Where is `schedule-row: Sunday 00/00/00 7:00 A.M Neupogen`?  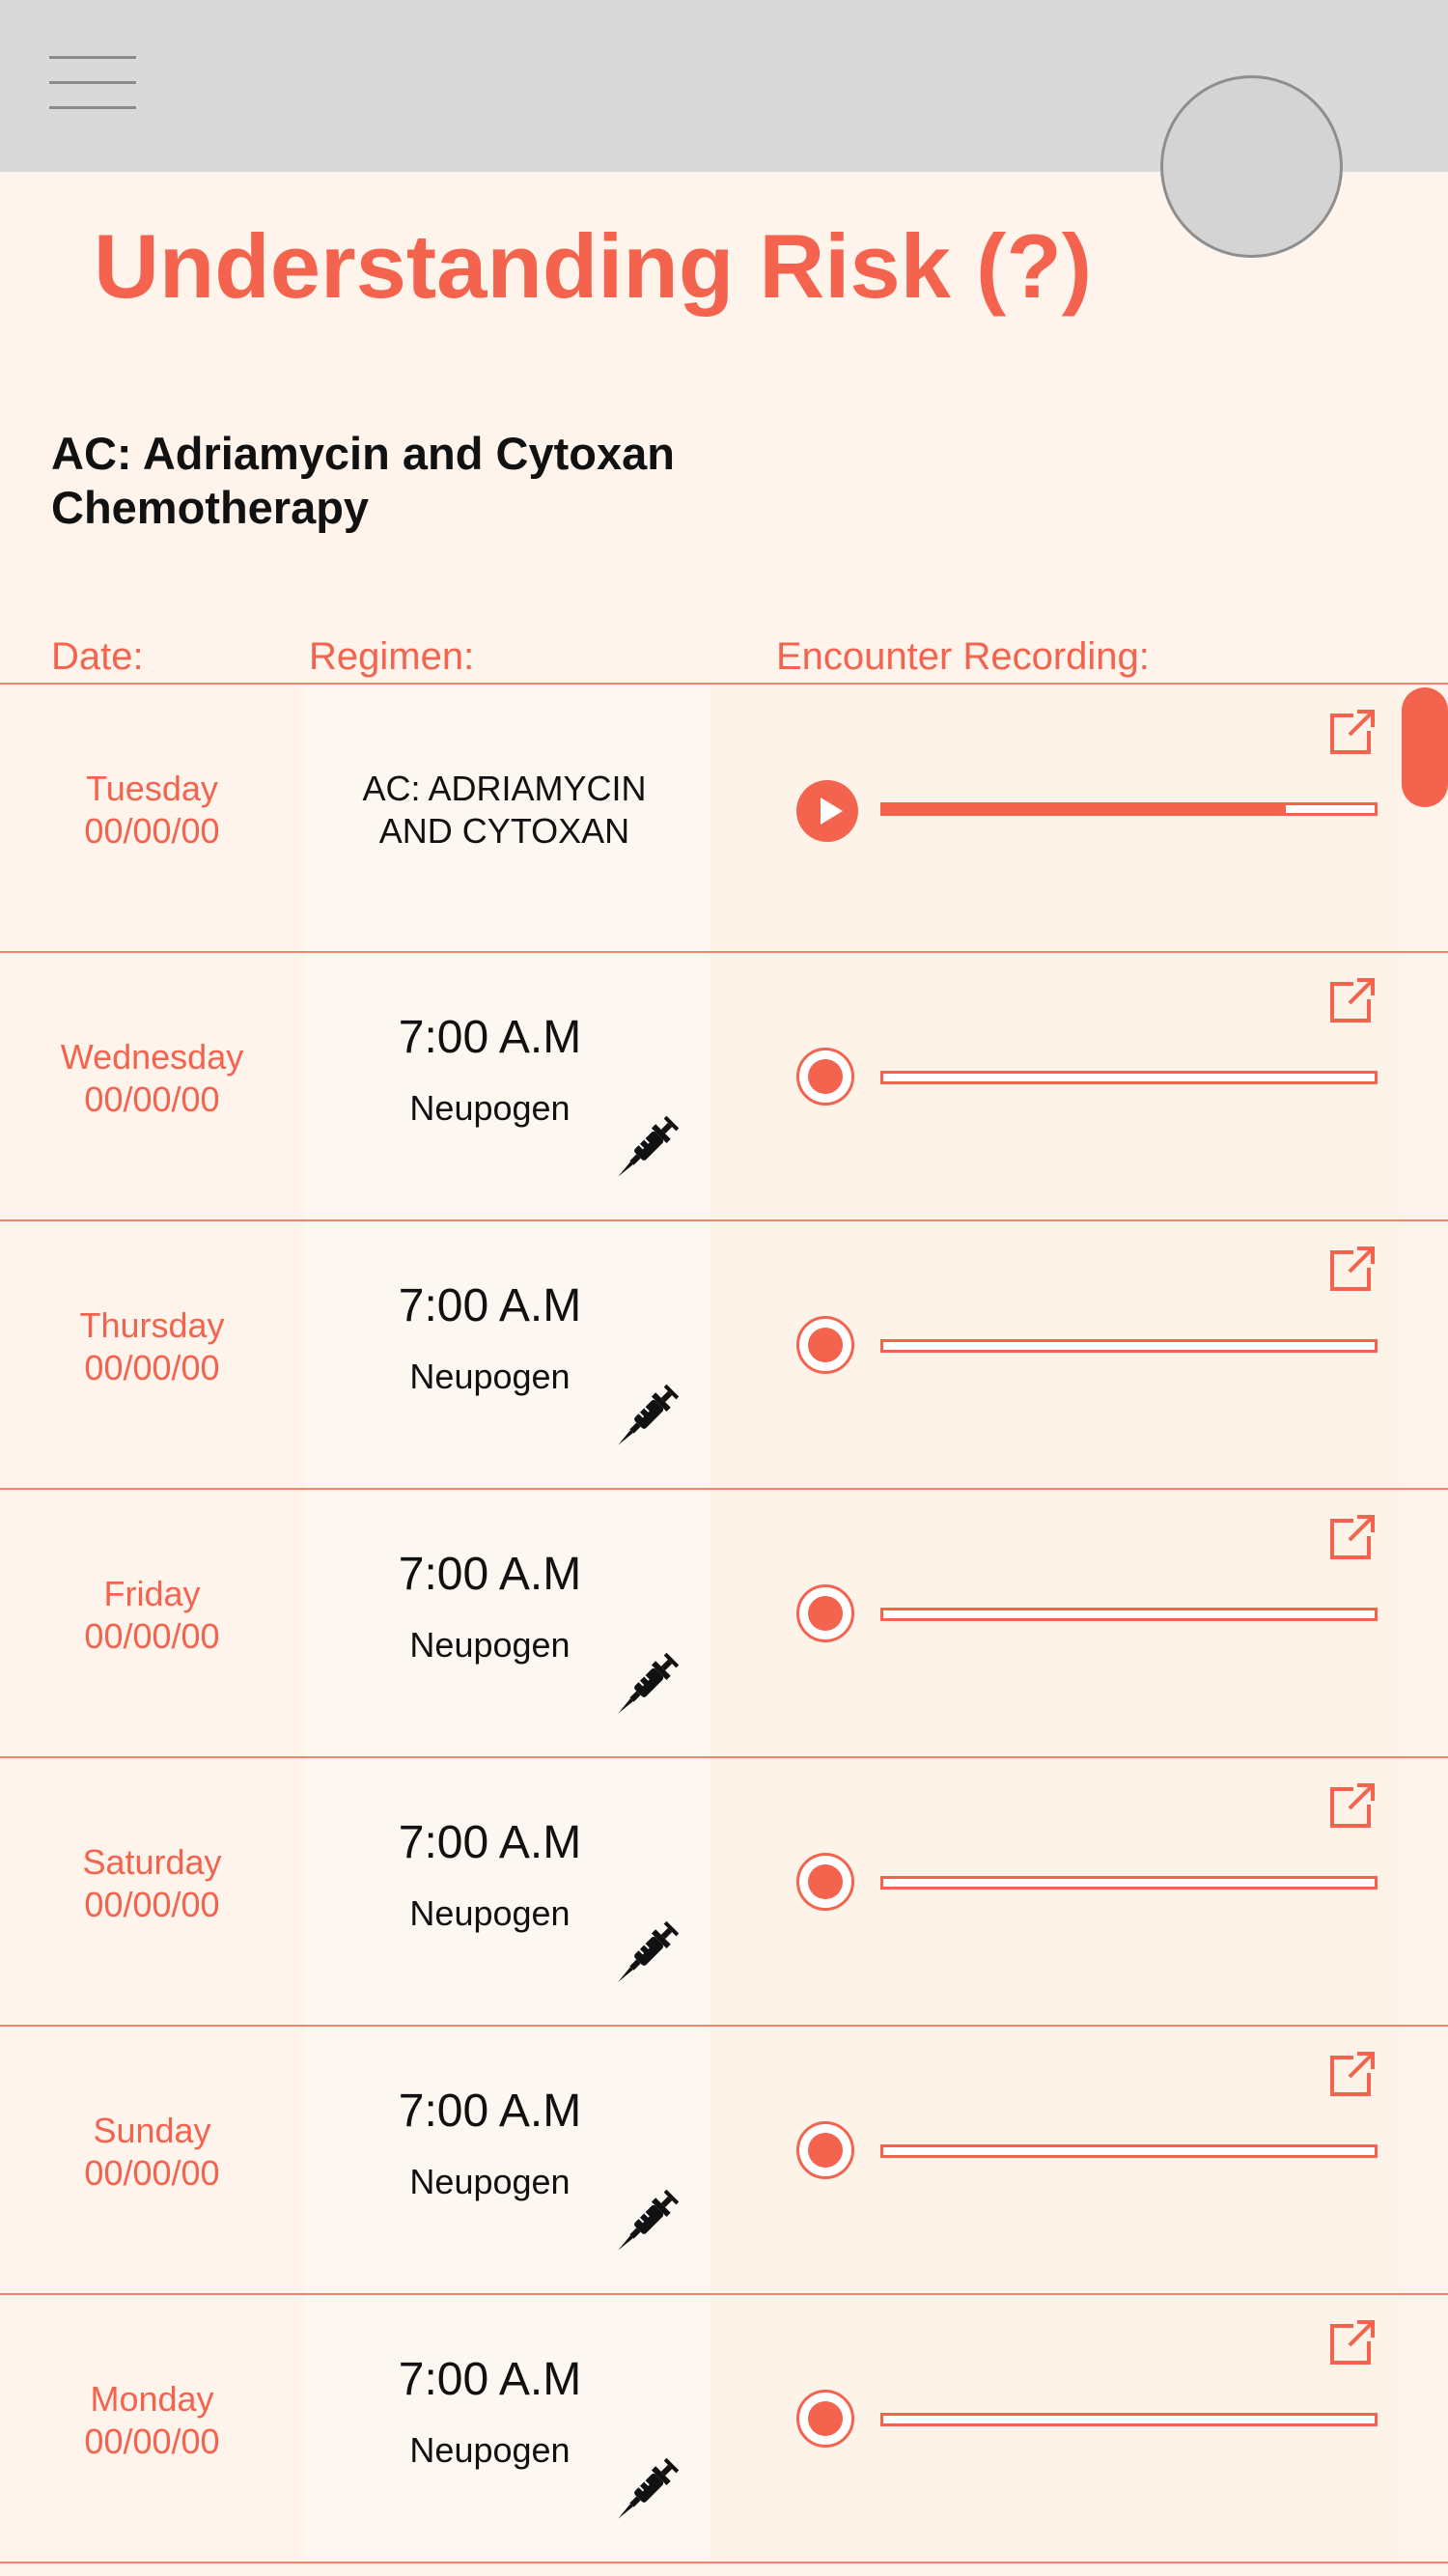 schedule-row: Sunday 00/00/00 7:00 A.M Neupogen is located at coordinates (724, 2161).